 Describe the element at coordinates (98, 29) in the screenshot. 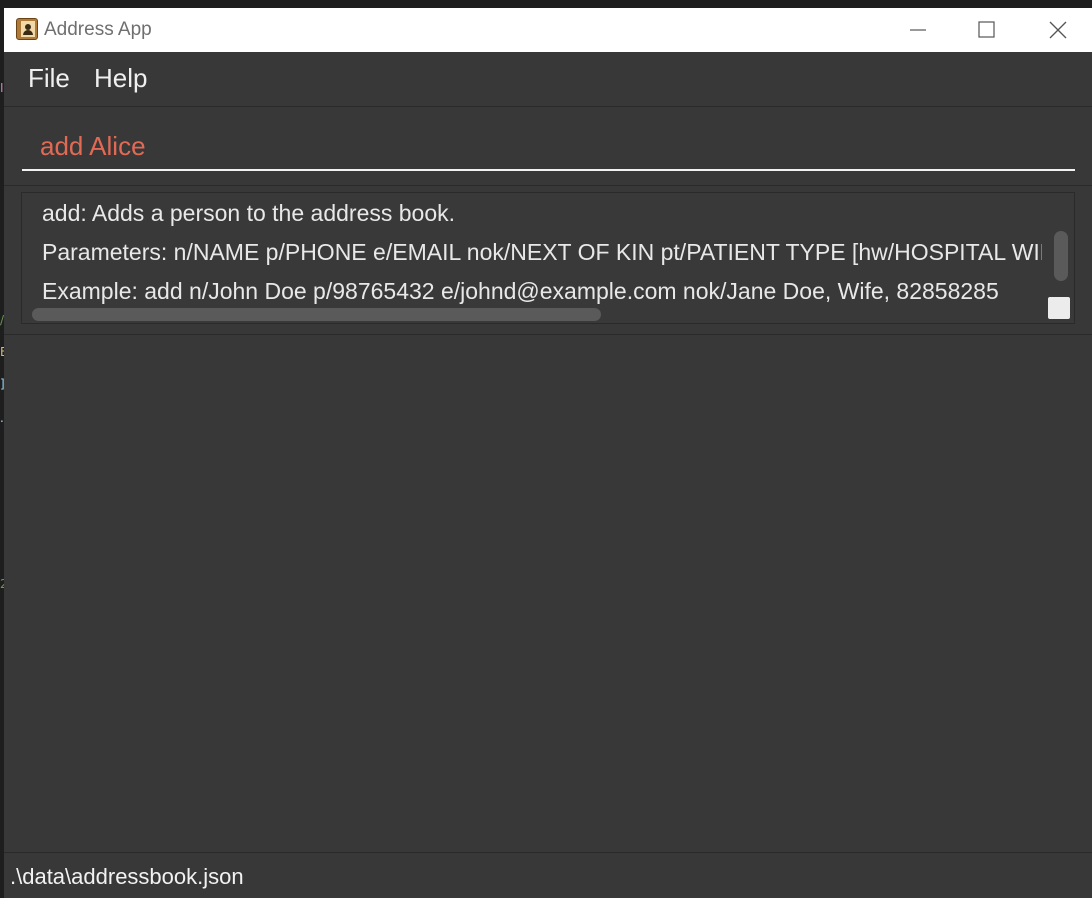

I see `window-title: Address App` at that location.